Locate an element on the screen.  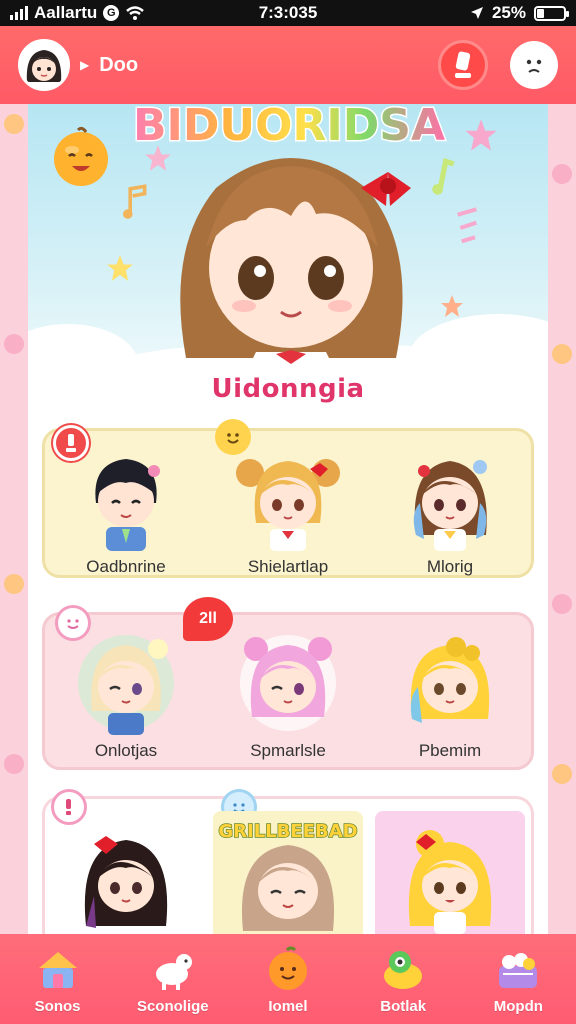
creature-icon is located at coordinates (403, 969).